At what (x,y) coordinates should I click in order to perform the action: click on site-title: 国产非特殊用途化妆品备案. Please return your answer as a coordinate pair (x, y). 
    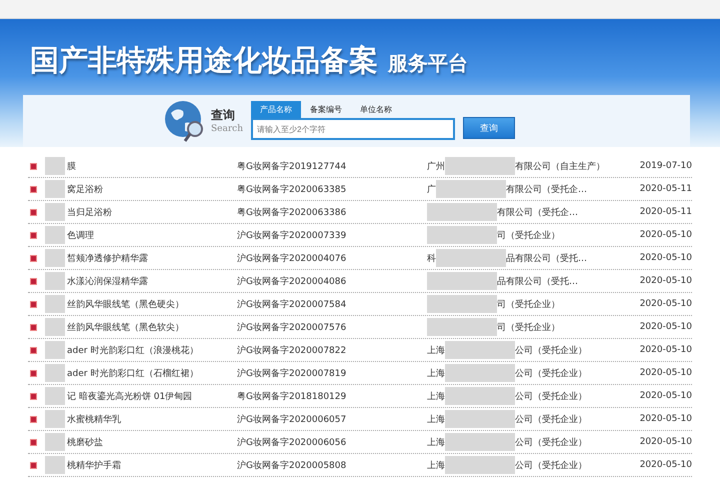
    Looking at the image, I should click on (204, 60).